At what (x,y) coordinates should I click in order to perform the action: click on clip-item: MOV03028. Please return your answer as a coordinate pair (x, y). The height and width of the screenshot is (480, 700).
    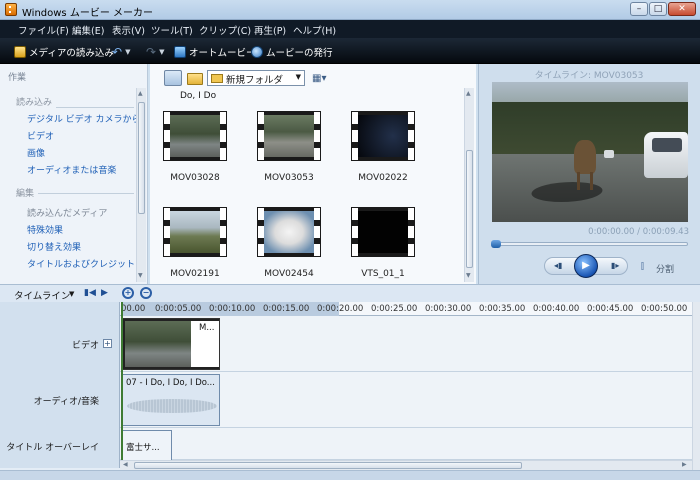
    Looking at the image, I should click on (195, 147).